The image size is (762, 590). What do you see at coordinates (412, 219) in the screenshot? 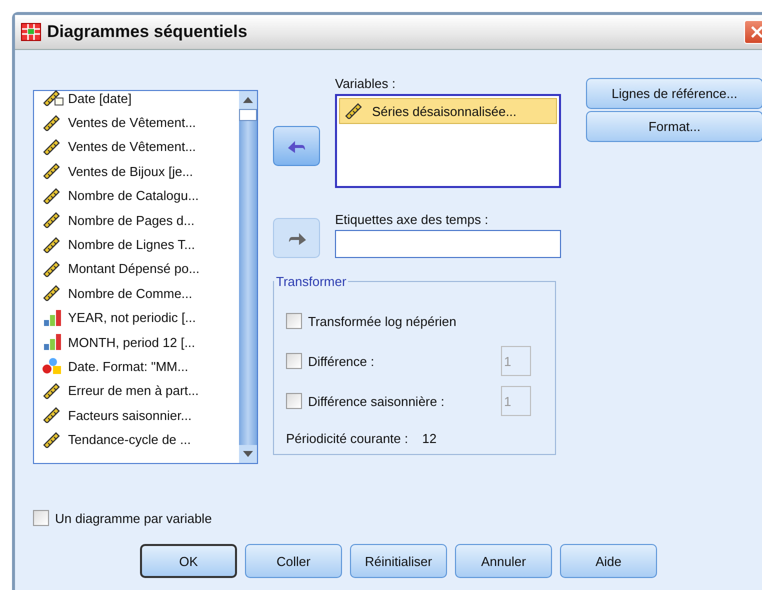
I see `time-axis-label: Etiquettes axe des temps :` at bounding box center [412, 219].